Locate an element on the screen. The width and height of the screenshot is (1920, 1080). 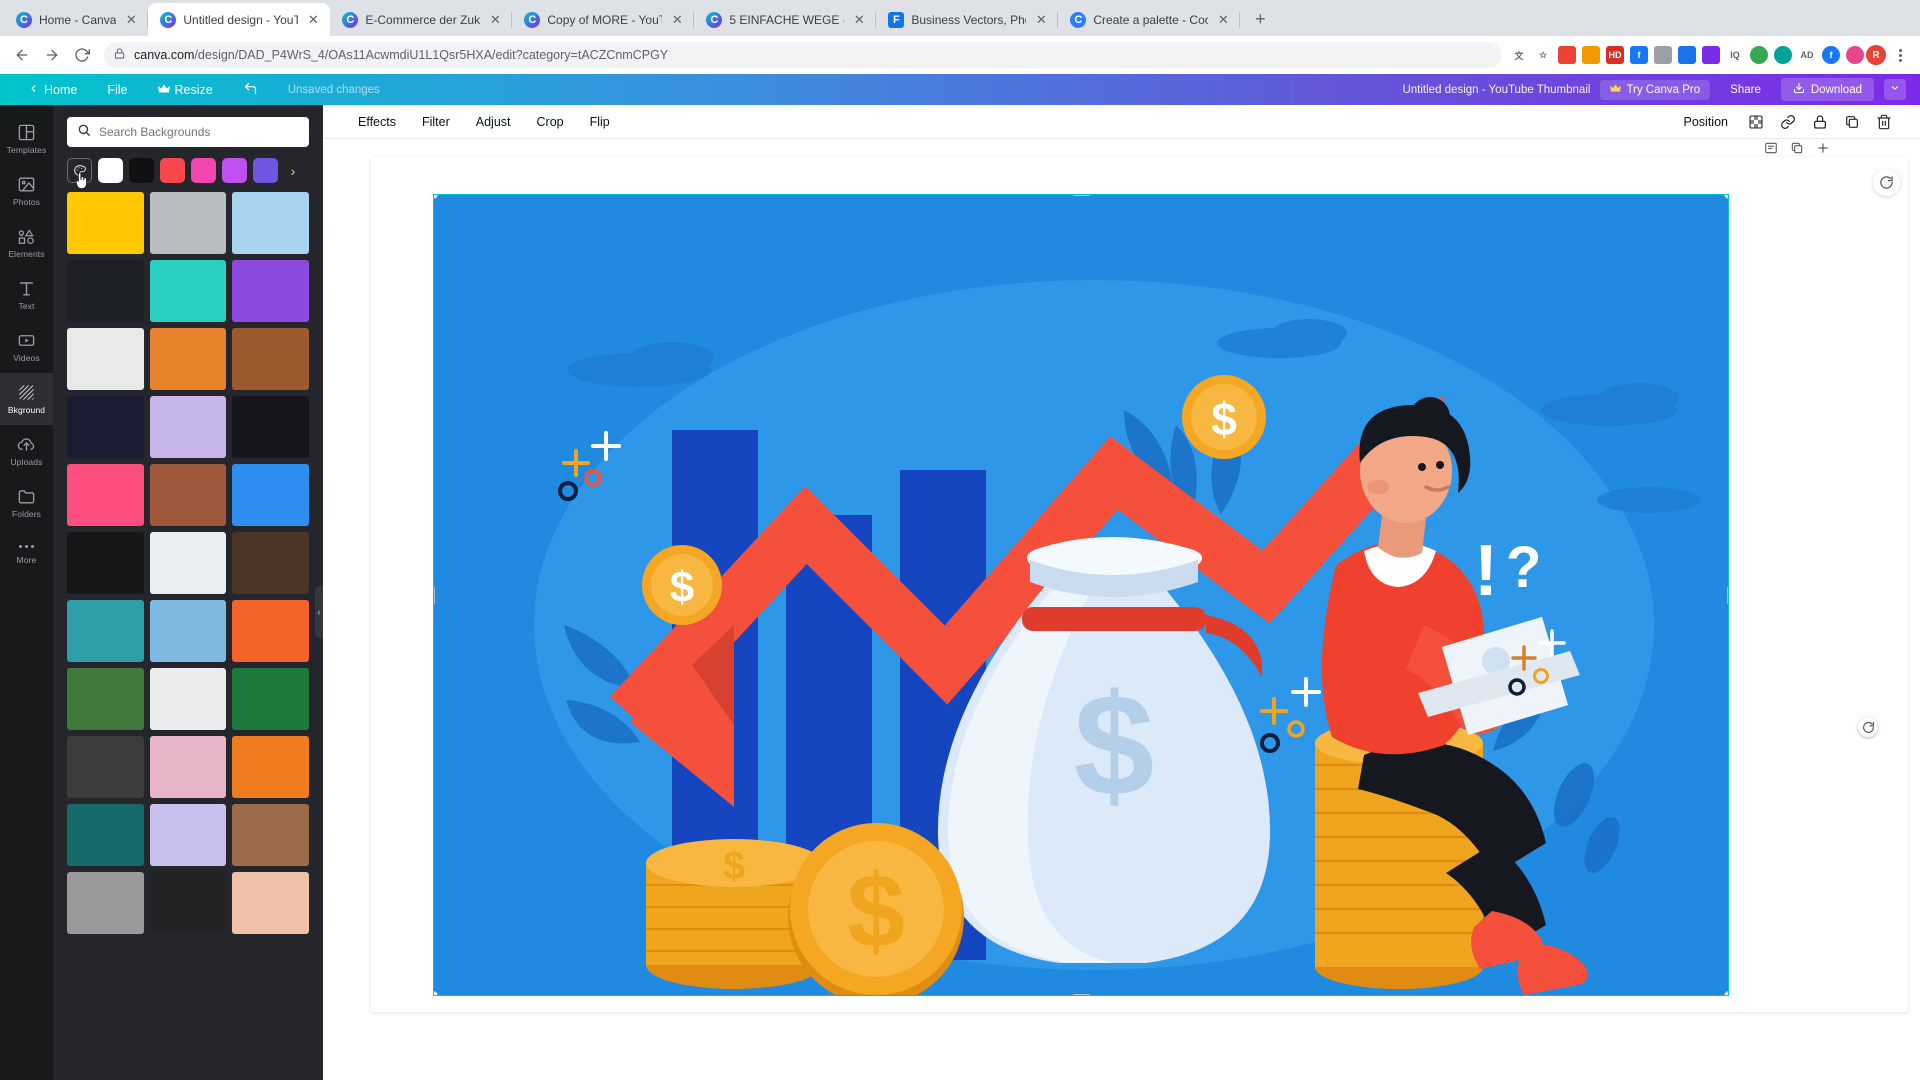
rail-item-templates: Templates is located at coordinates (26, 139).